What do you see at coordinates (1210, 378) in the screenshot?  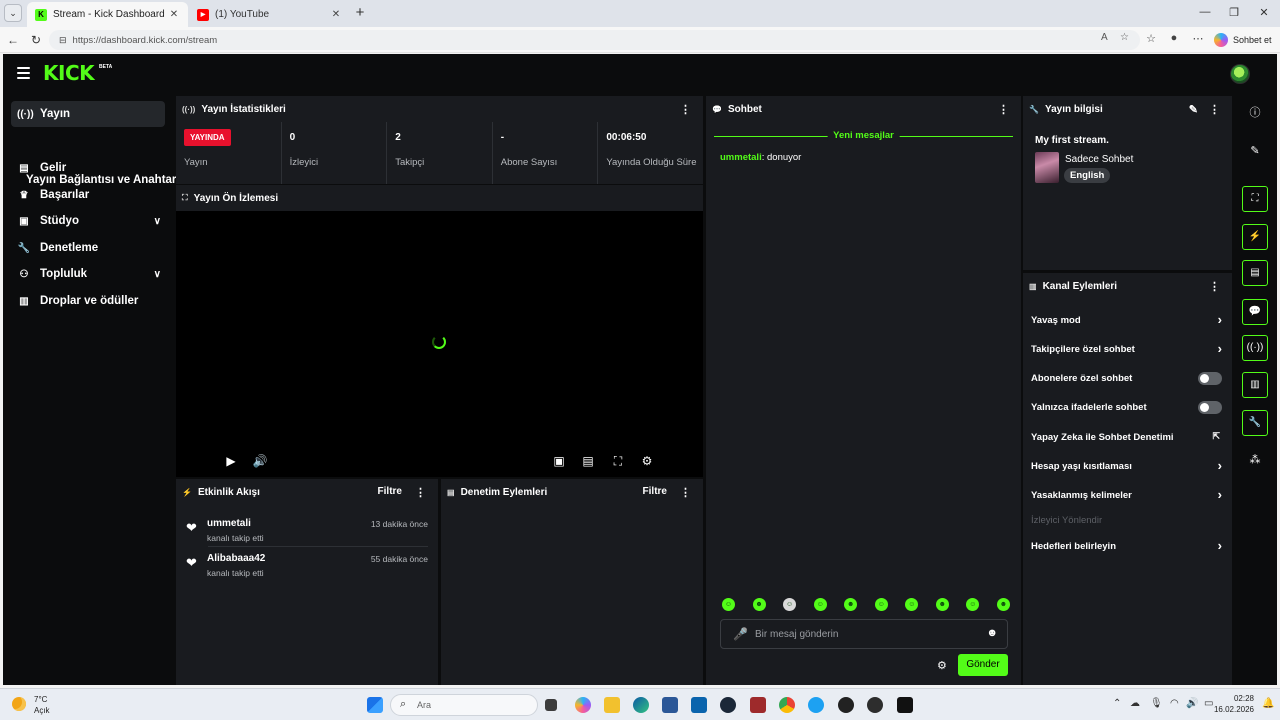 I see `subscribers-only-toggle` at bounding box center [1210, 378].